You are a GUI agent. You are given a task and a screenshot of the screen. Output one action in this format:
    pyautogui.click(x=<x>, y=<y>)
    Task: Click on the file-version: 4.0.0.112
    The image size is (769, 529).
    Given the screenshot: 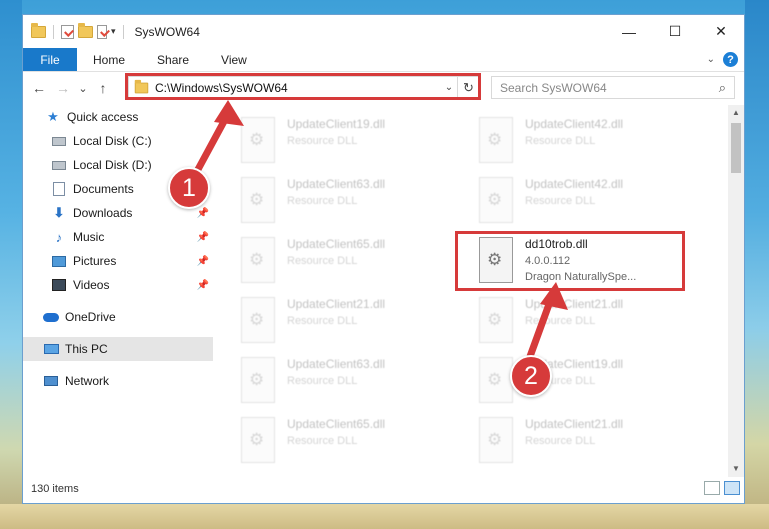 What is the action you would take?
    pyautogui.click(x=548, y=261)
    